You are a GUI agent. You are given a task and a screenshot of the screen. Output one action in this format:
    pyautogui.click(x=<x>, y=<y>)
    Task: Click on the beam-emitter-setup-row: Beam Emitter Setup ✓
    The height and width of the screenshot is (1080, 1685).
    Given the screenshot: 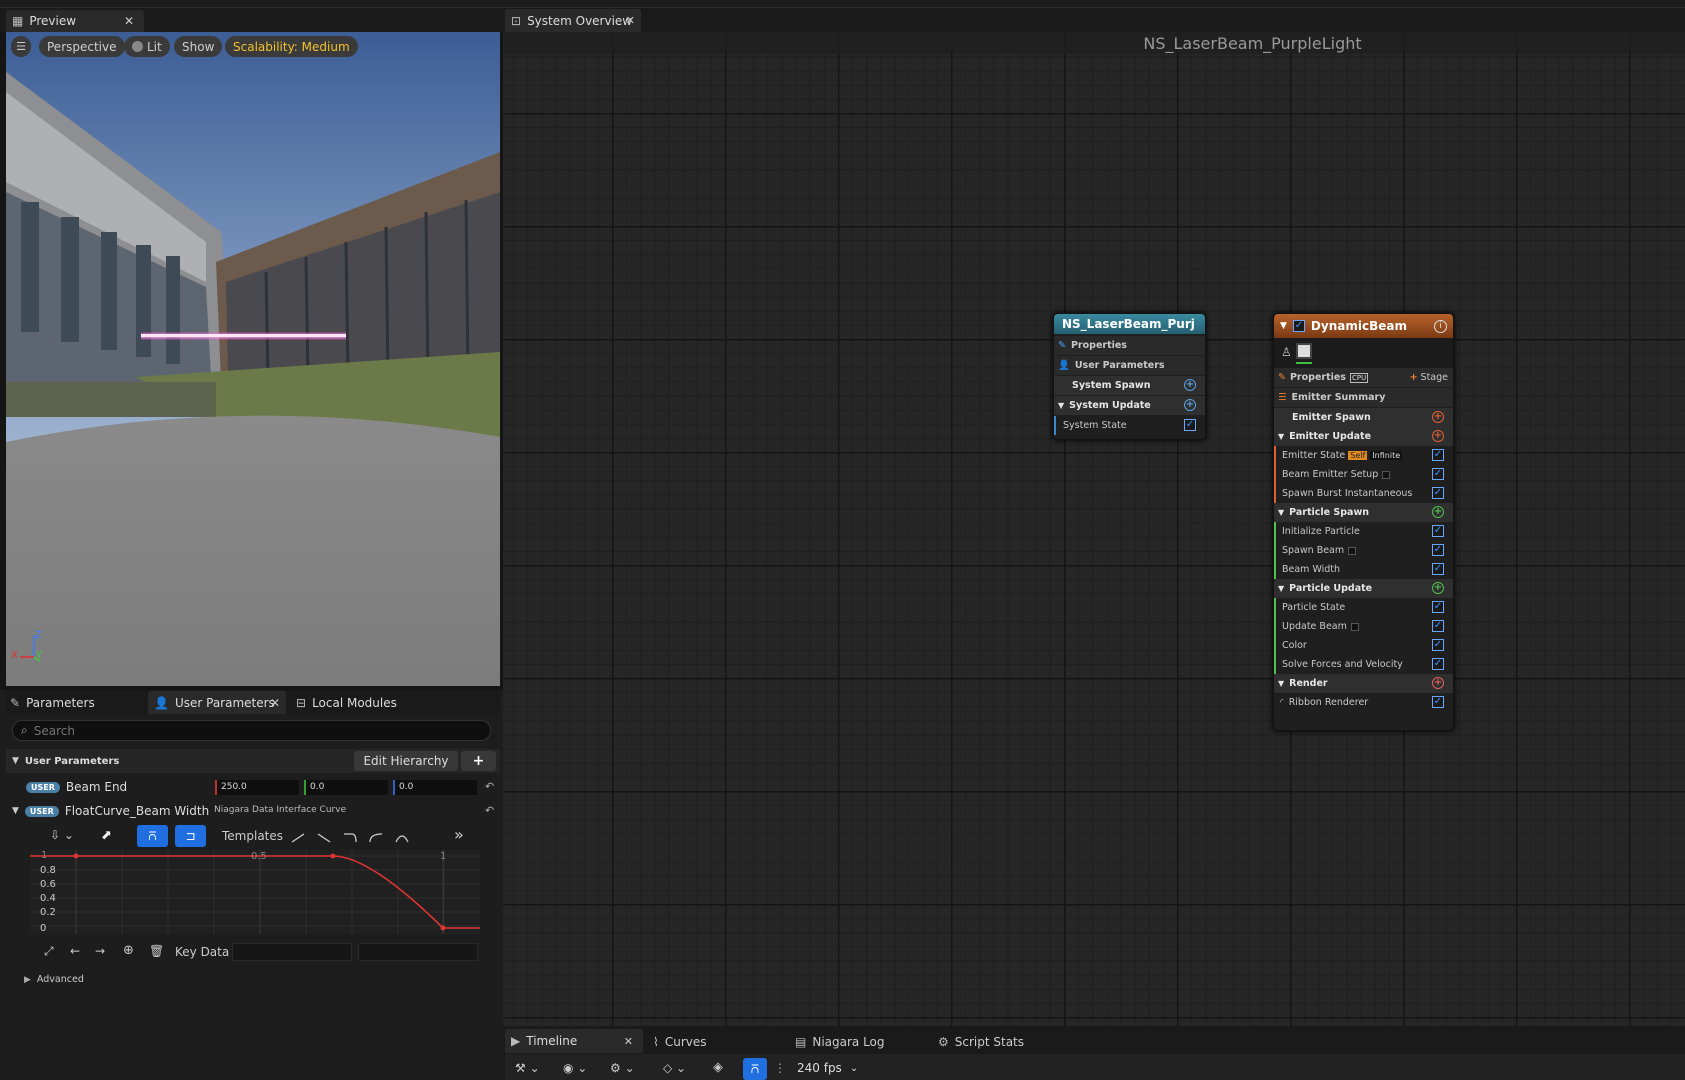 What is the action you would take?
    pyautogui.click(x=1363, y=474)
    